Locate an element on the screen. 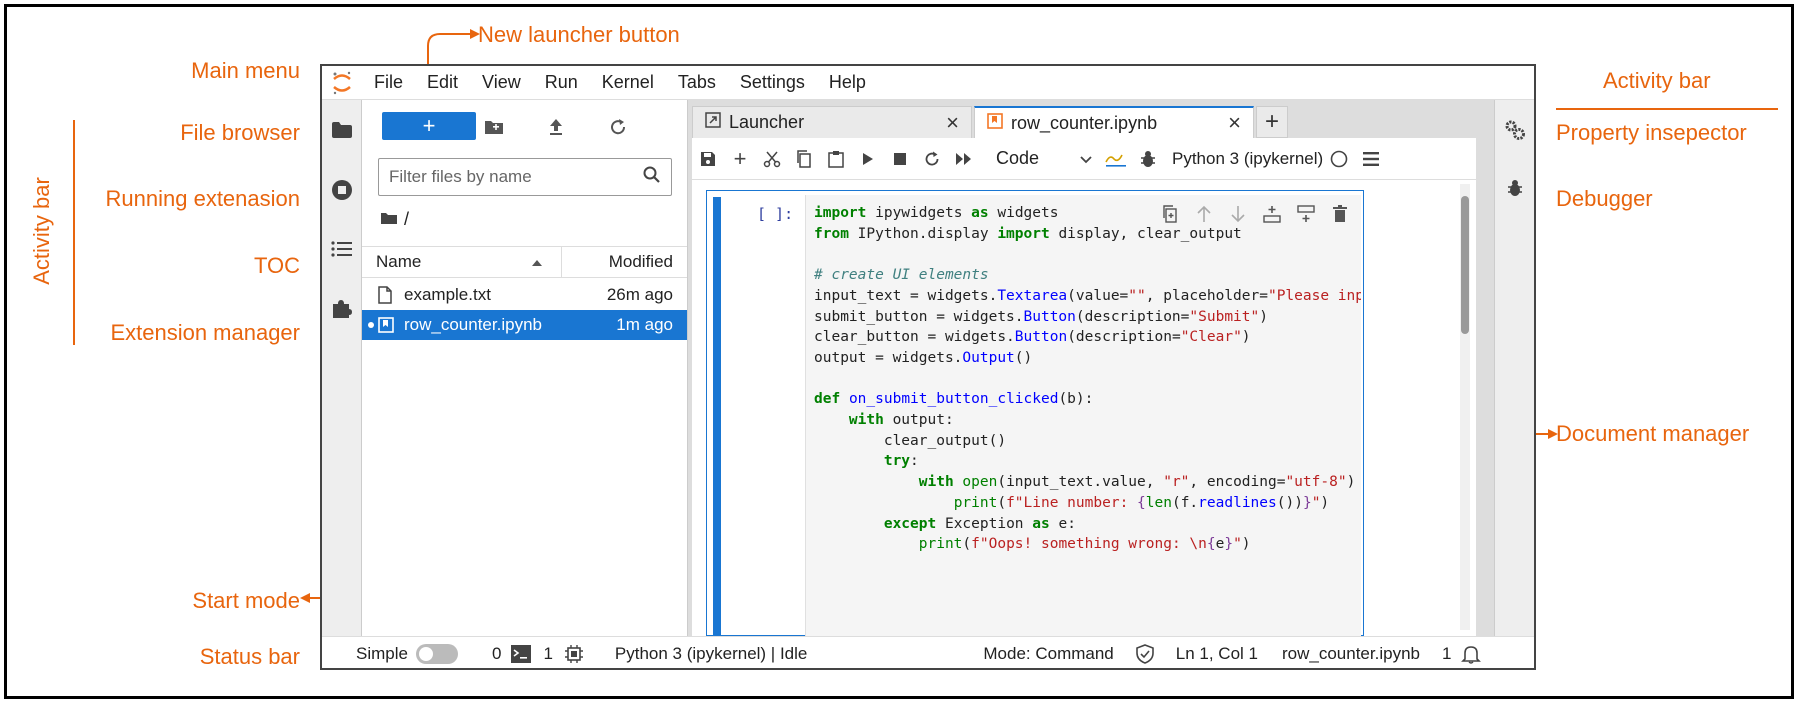 The width and height of the screenshot is (1801, 703). notebook-toolbar: + Code Python 3 (ipykernel) is located at coordinates (1084, 159).